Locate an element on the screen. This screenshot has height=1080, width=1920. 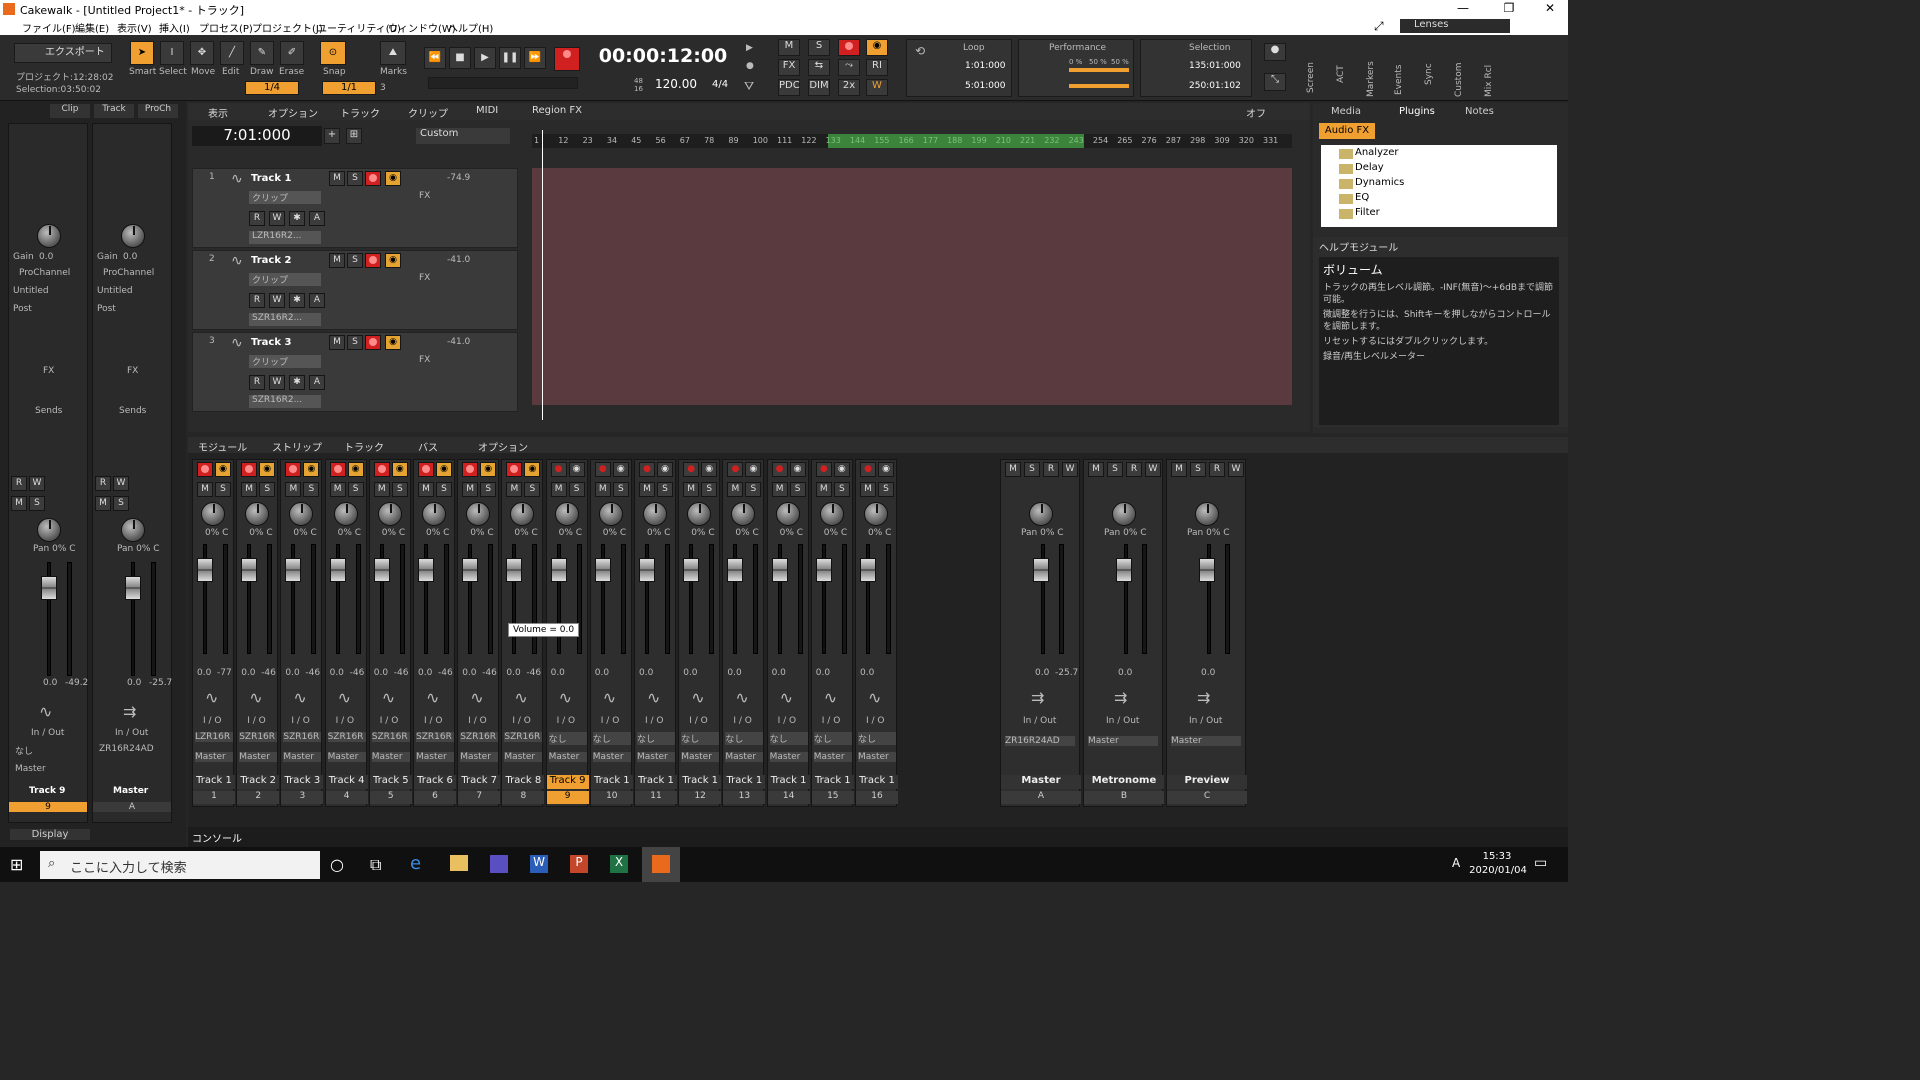
channel-name: Track 4 is located at coordinates (346, 782).